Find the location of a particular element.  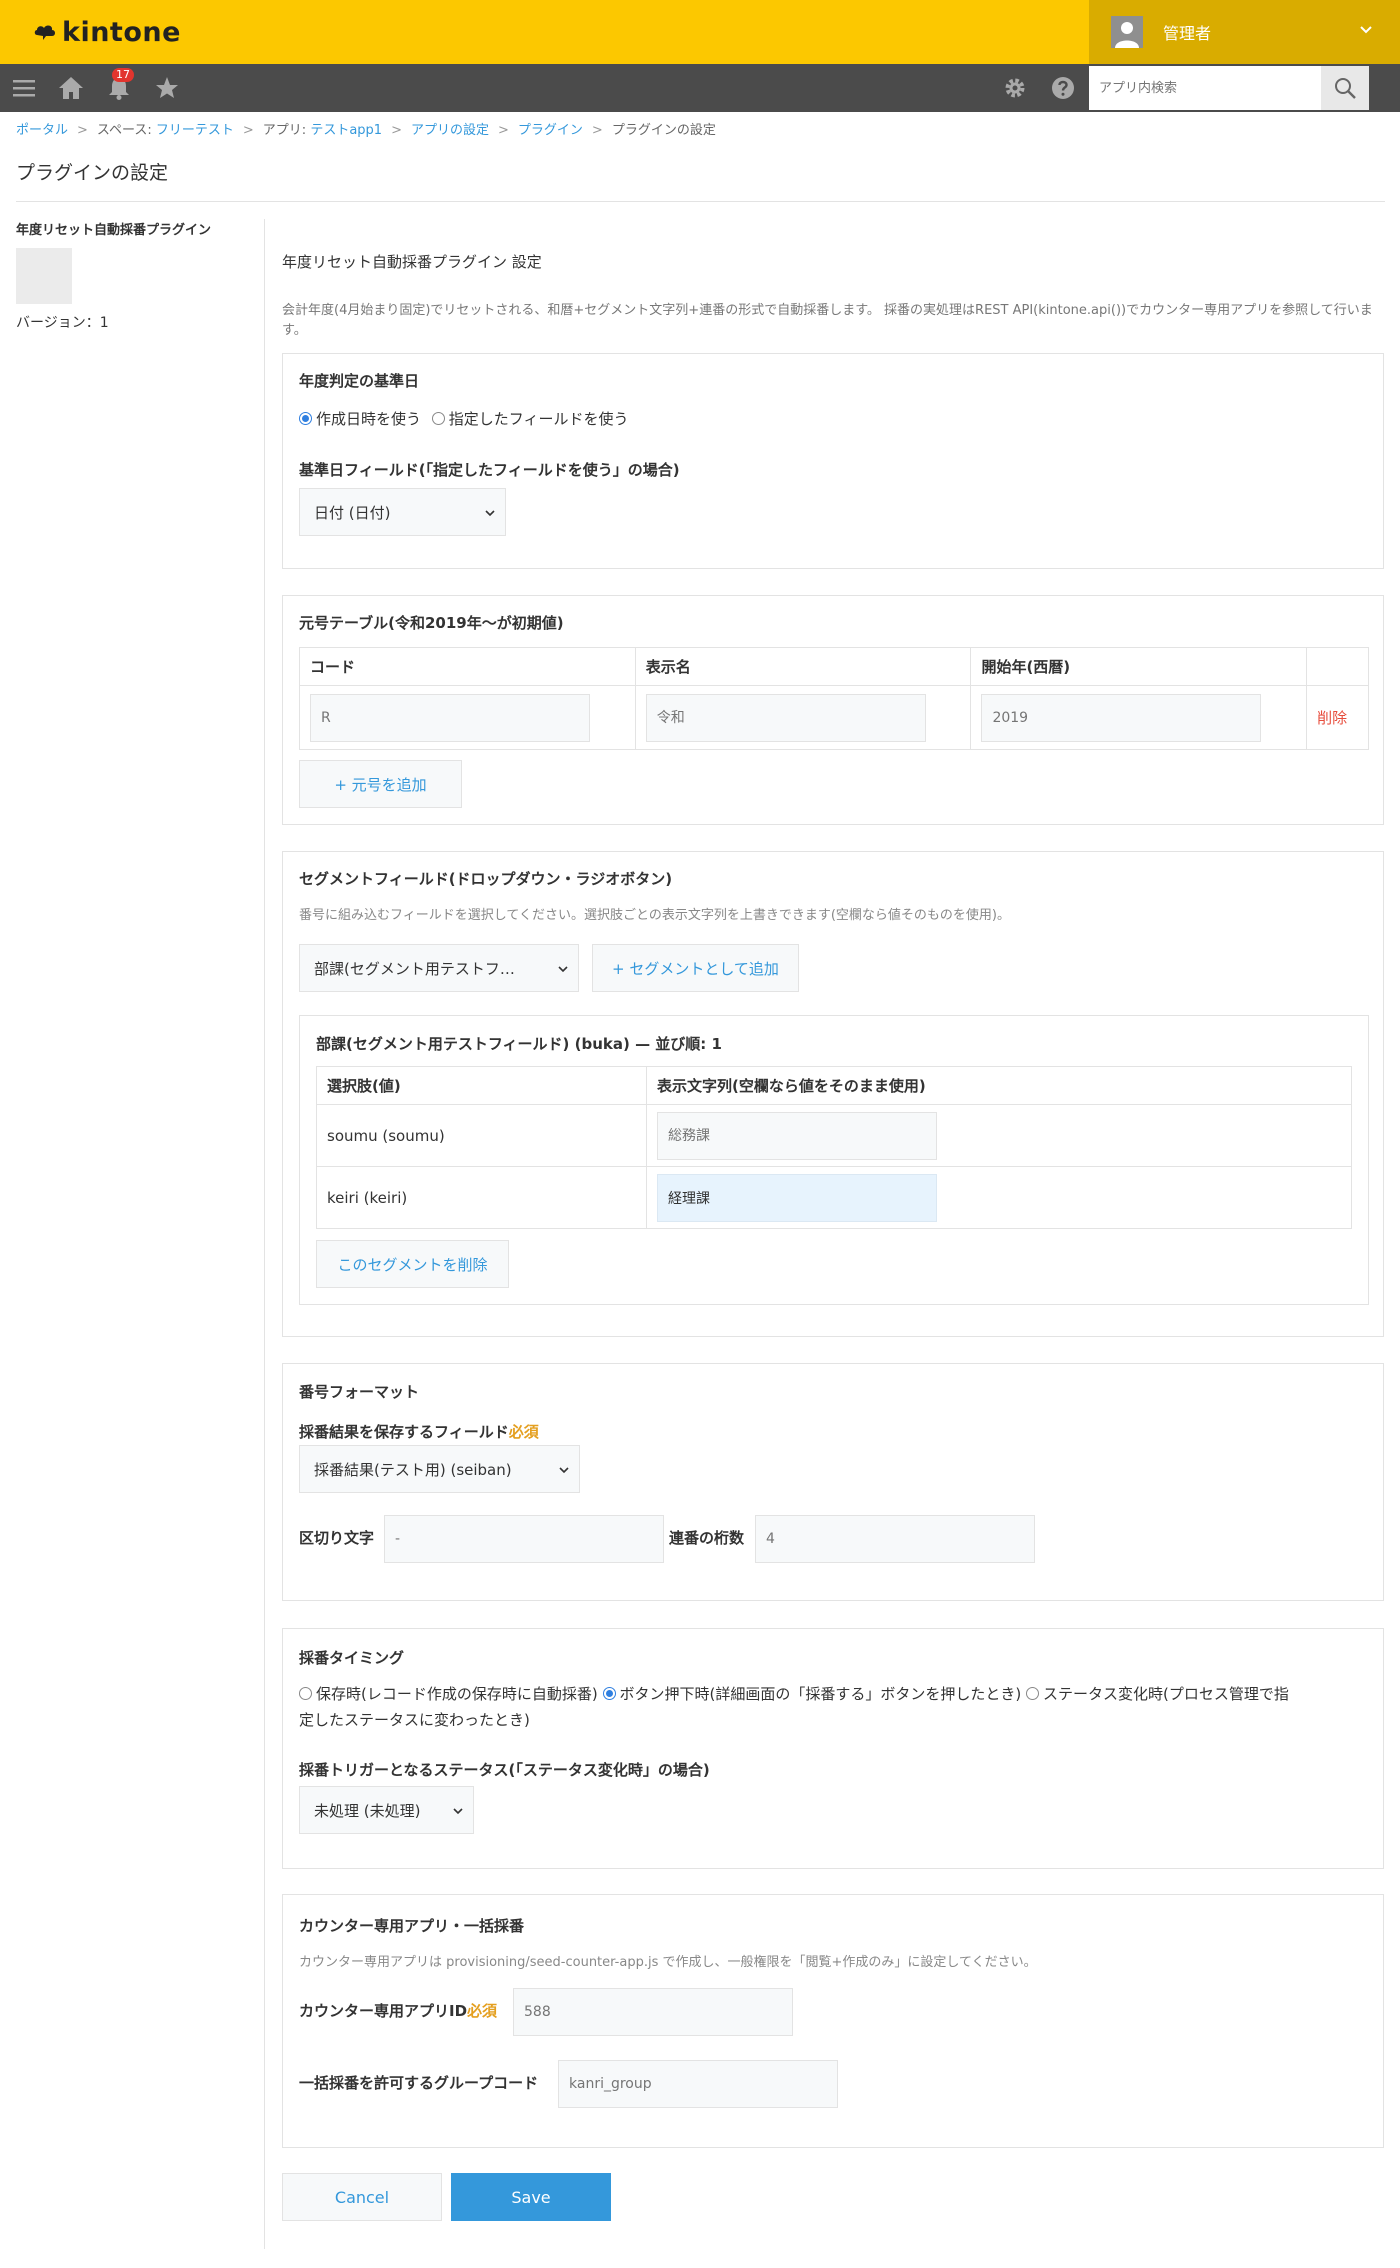

breadcrumb-space: フリーテスト is located at coordinates (195, 130).